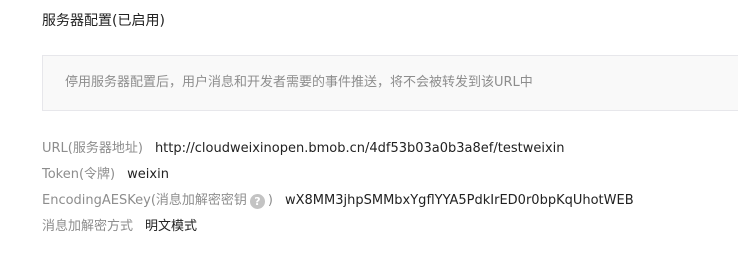 The width and height of the screenshot is (738, 256). Describe the element at coordinates (390, 227) in the screenshot. I see `encryption-mode-row: 消息加解密方式 明文模式` at that location.